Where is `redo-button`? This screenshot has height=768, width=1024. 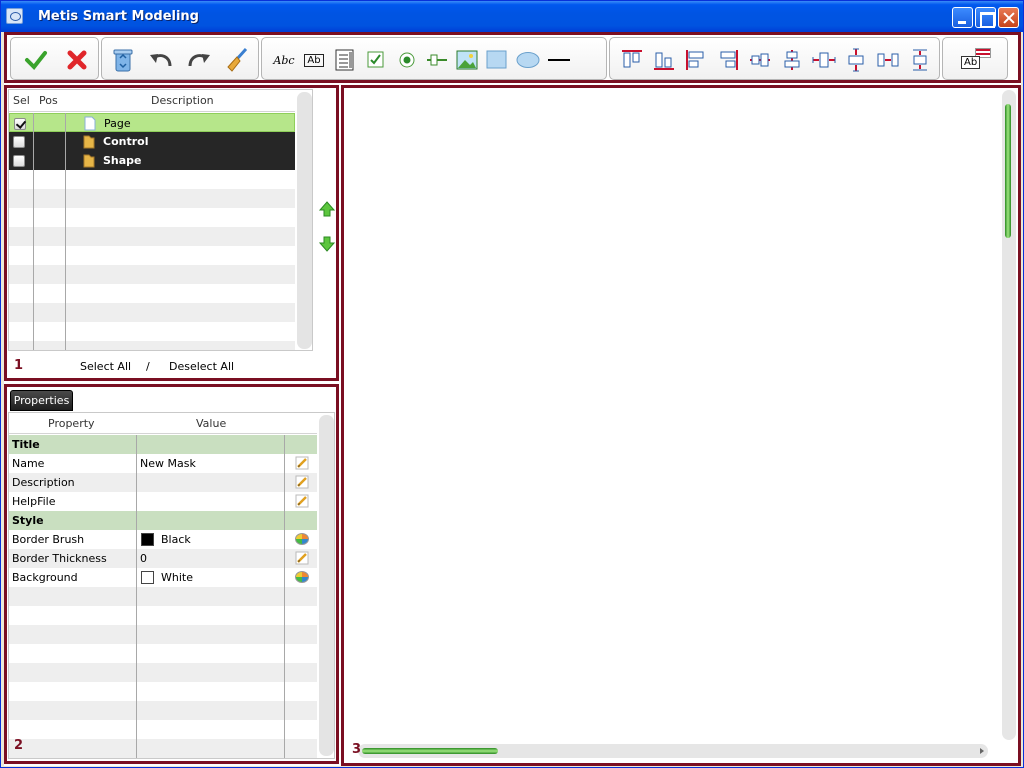 redo-button is located at coordinates (199, 60).